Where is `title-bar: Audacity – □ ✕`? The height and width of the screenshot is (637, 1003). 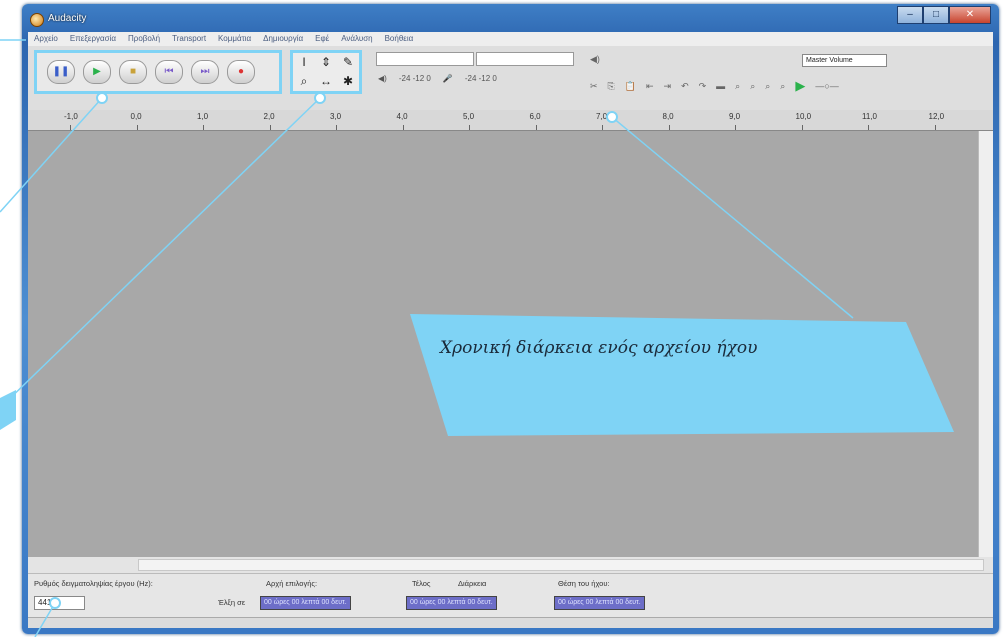 title-bar: Audacity – □ ✕ is located at coordinates (510, 17).